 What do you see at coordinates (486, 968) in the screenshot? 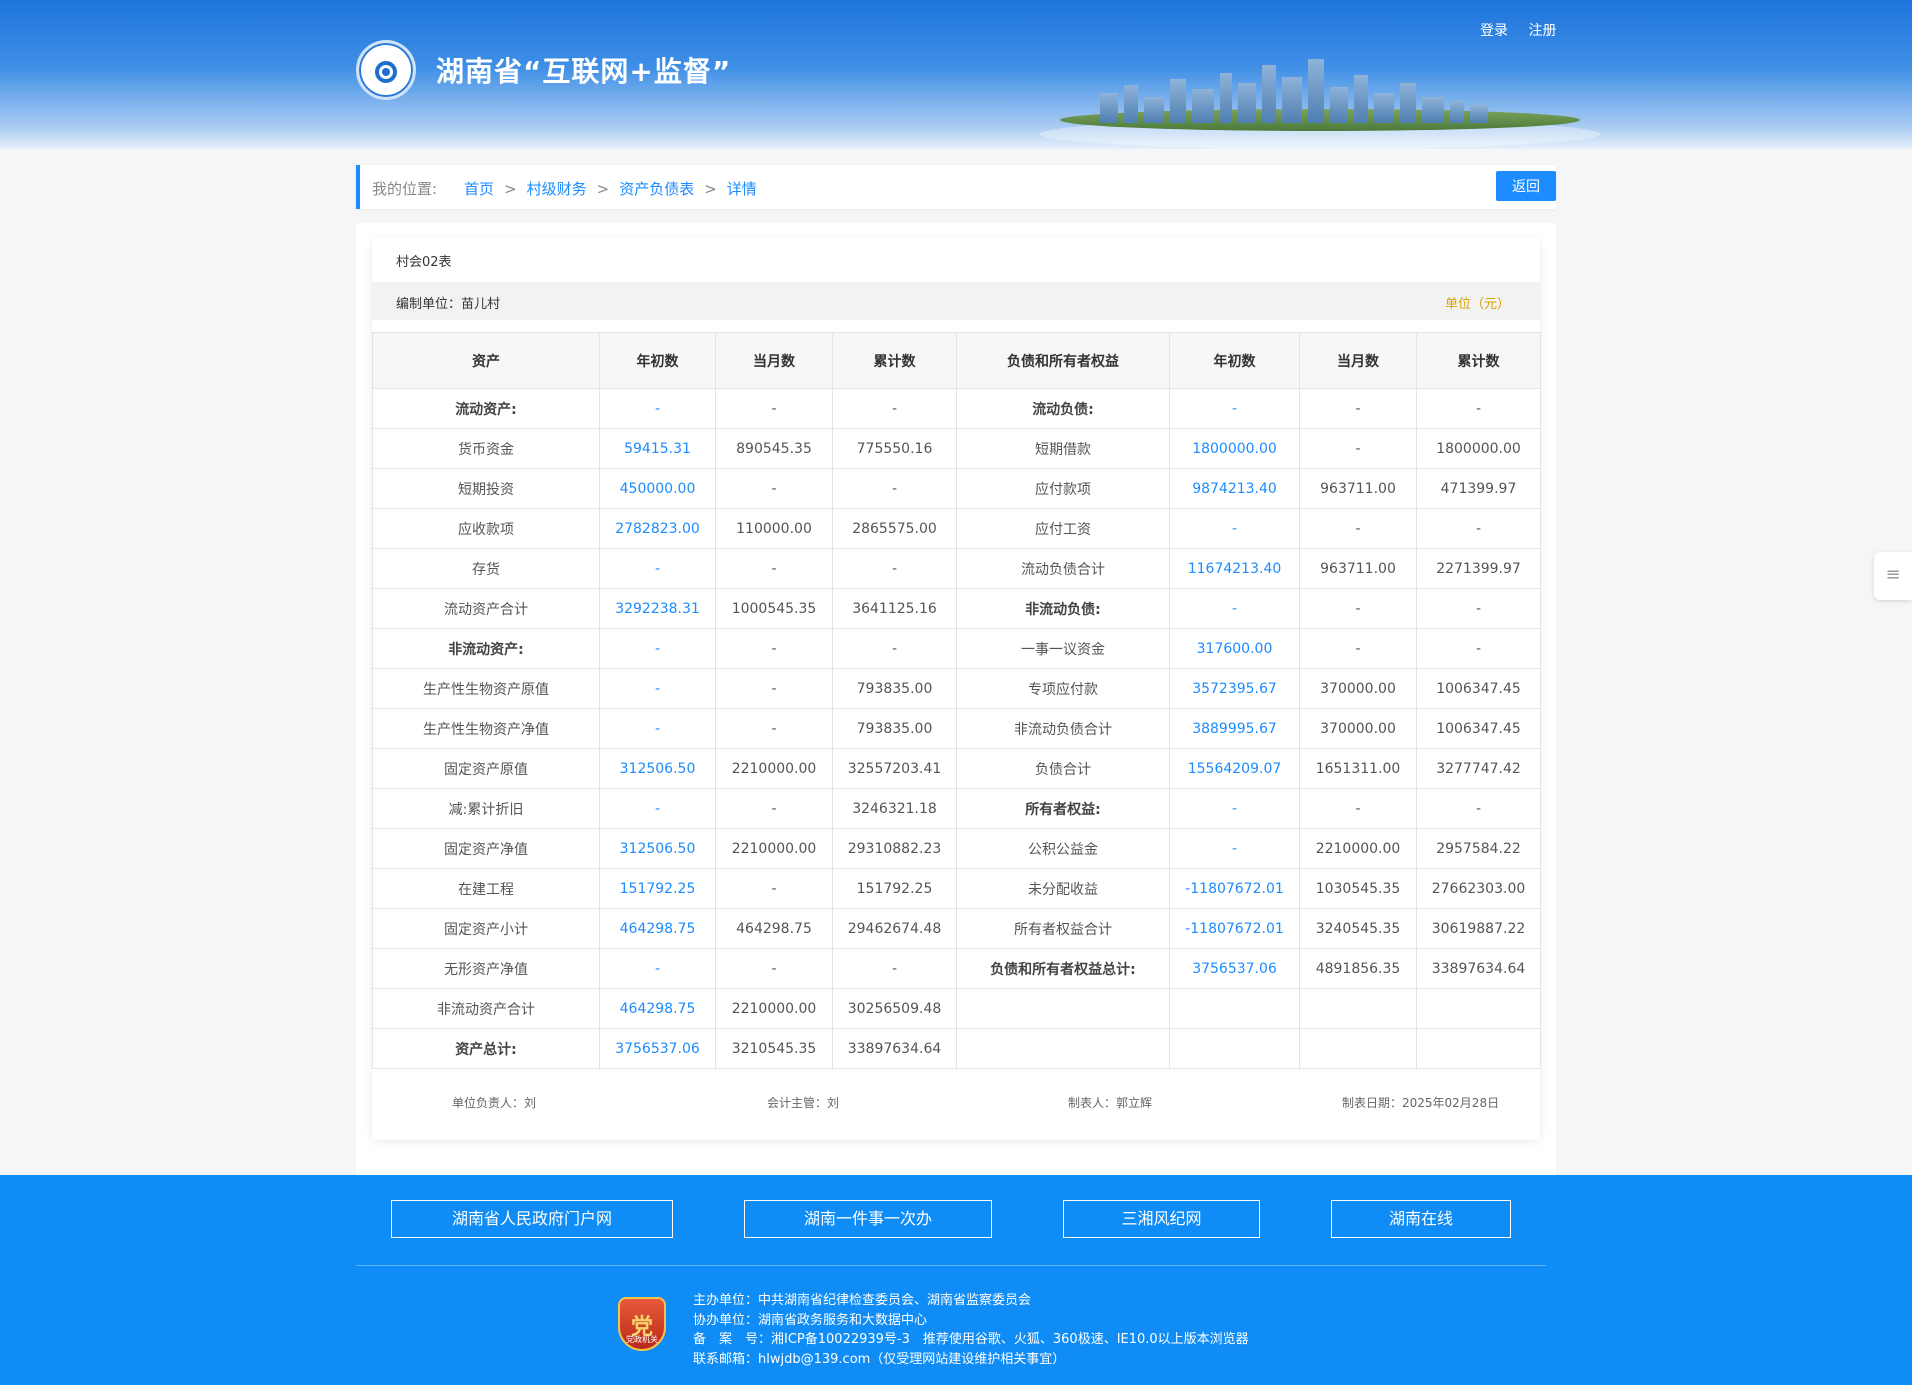
I see `row-label: 无形资产净值` at bounding box center [486, 968].